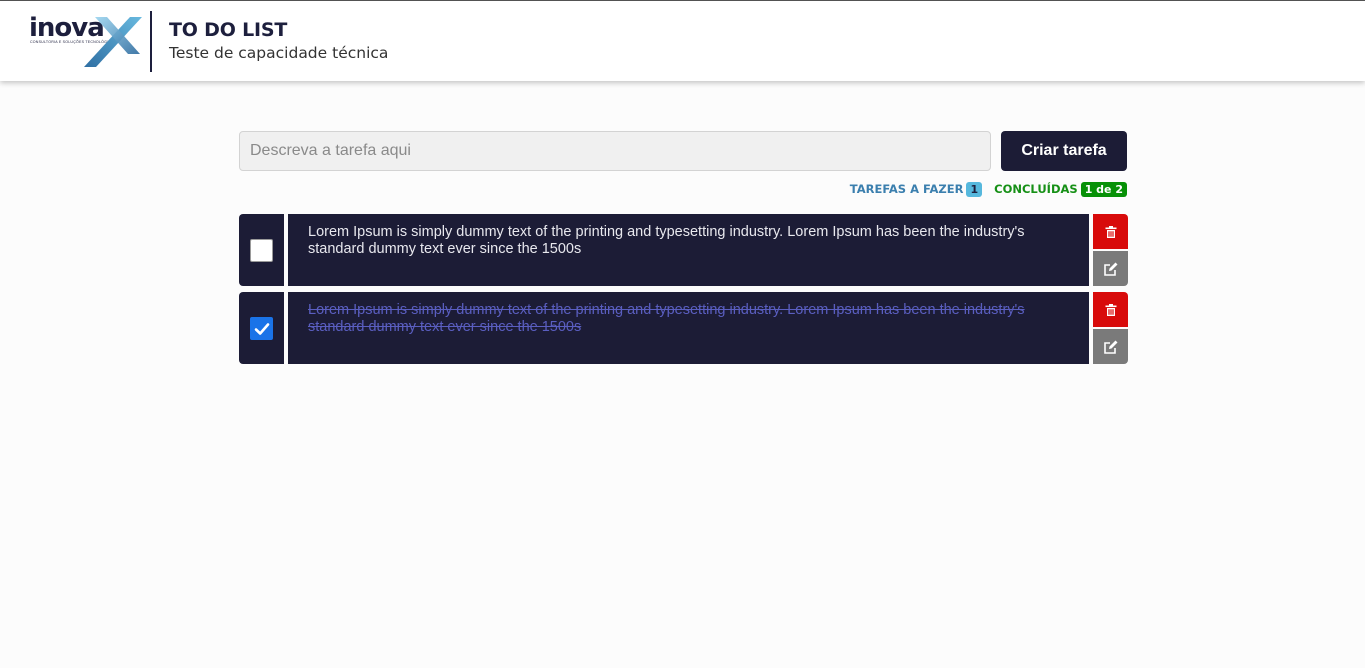 This screenshot has width=1365, height=668. What do you see at coordinates (1103, 189) in the screenshot?
I see `done-count-badge: 1 de 2` at bounding box center [1103, 189].